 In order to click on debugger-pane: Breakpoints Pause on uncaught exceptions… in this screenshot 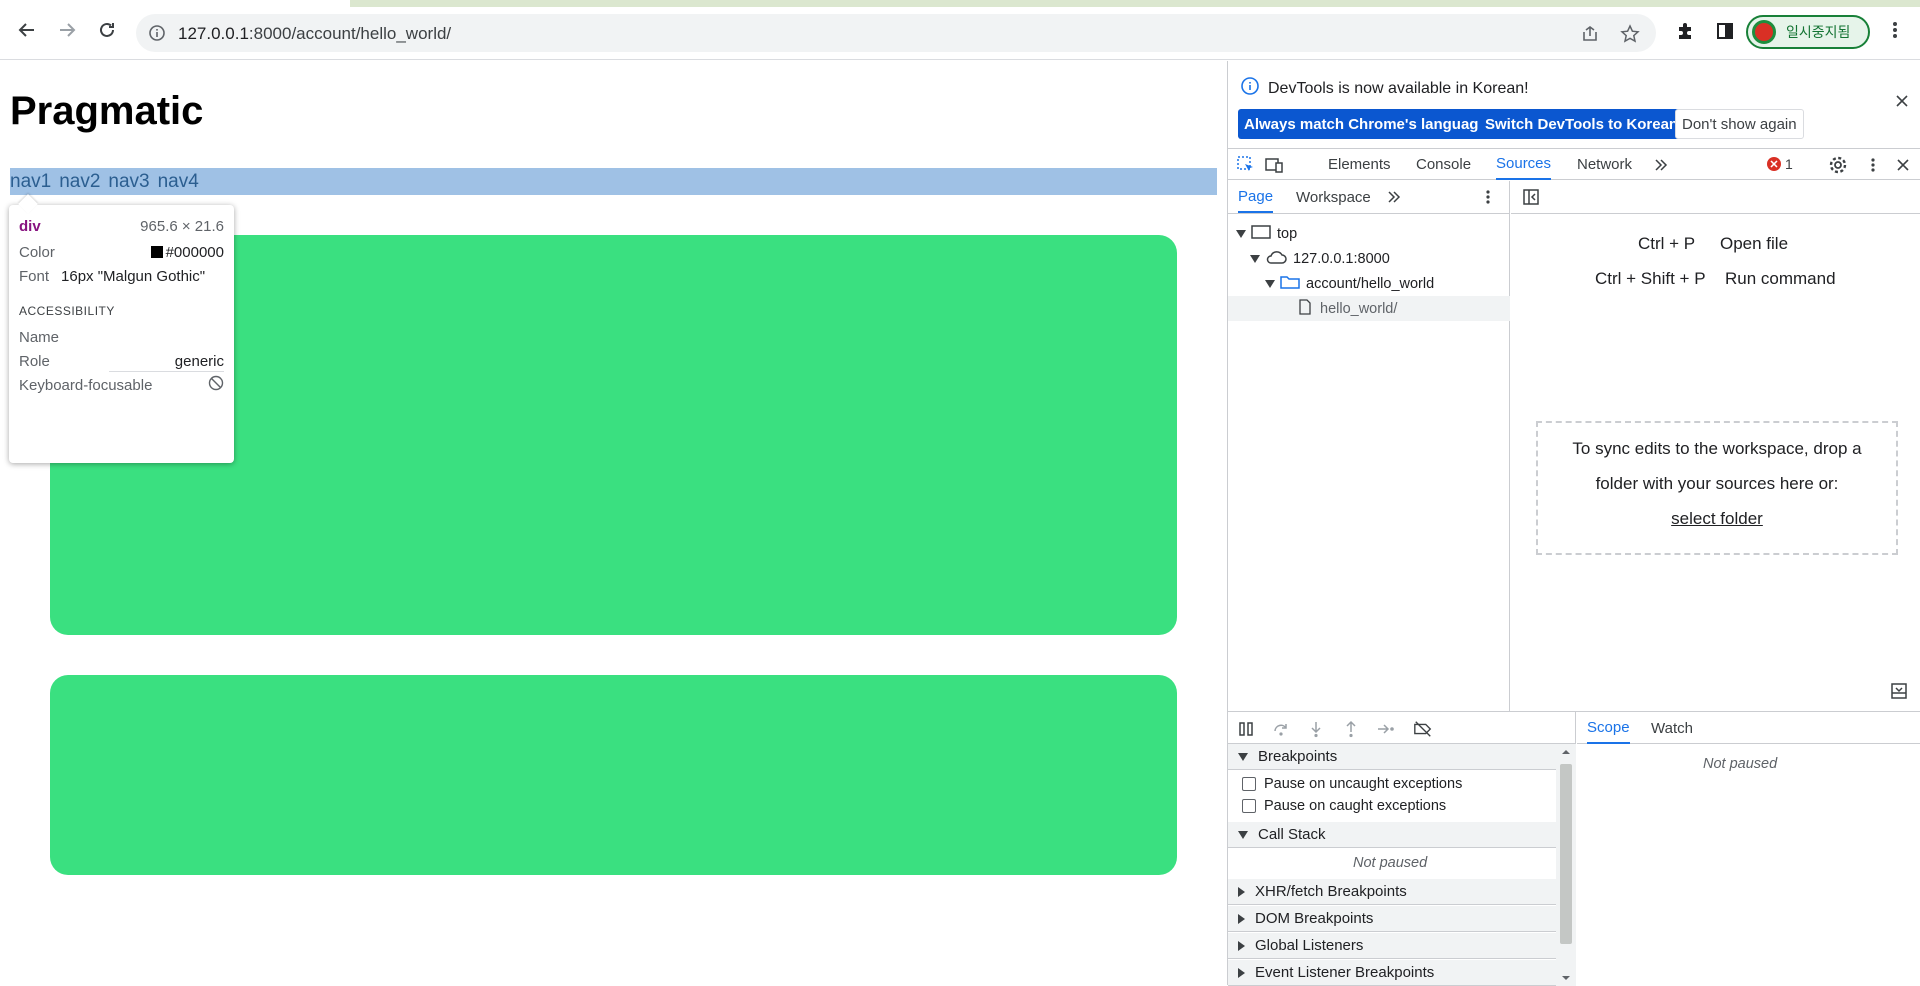, I will do `click(1574, 848)`.